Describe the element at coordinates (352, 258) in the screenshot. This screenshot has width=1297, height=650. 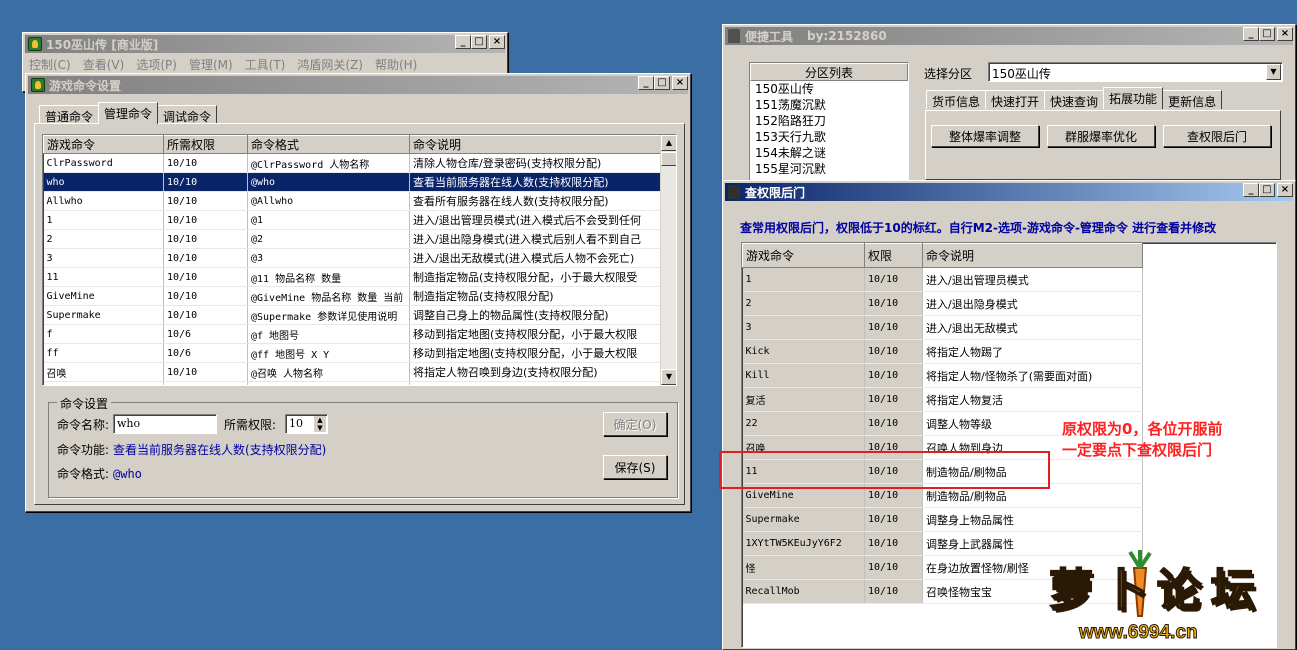
I see `table-row: 3 10/10 @3 进入/退出无敌模式(进入模式后人物不会死亡)` at that location.